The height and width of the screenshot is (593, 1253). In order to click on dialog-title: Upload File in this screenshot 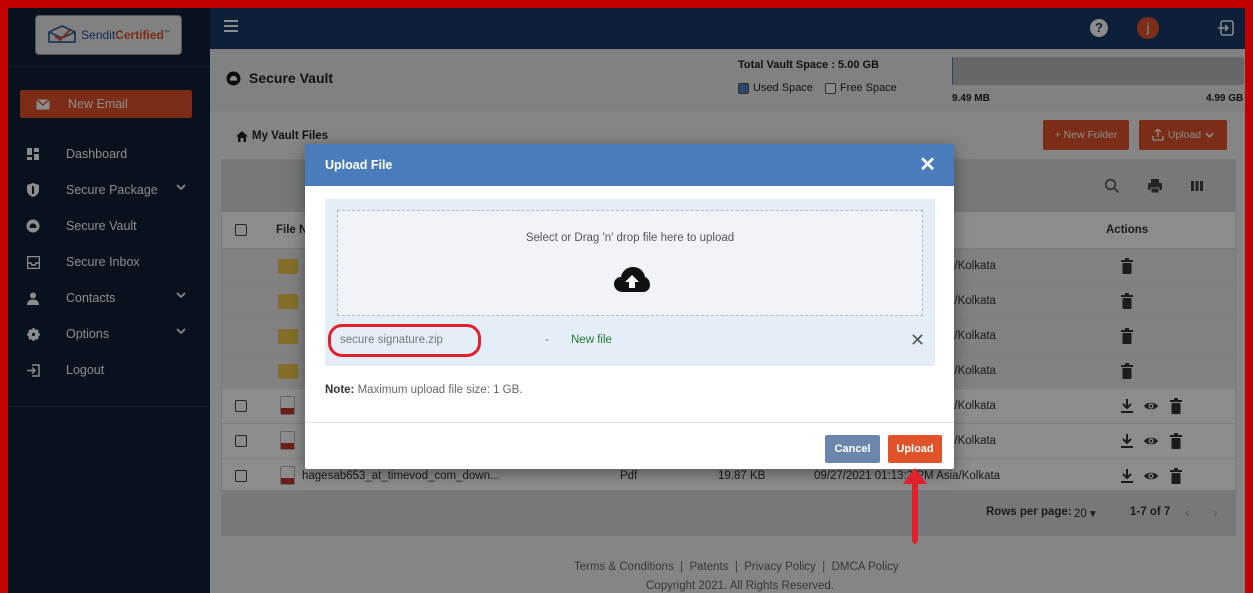, I will do `click(359, 165)`.